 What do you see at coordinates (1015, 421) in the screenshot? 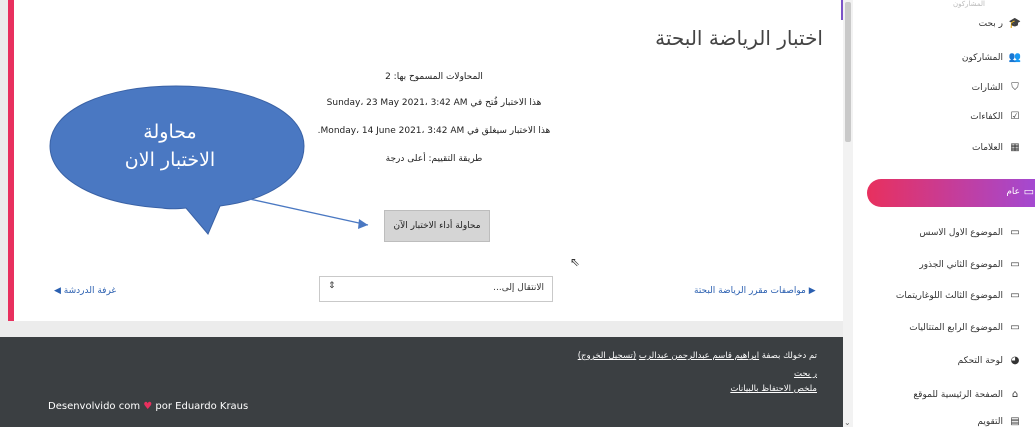
I see `calendar-icon: ▤` at bounding box center [1015, 421].